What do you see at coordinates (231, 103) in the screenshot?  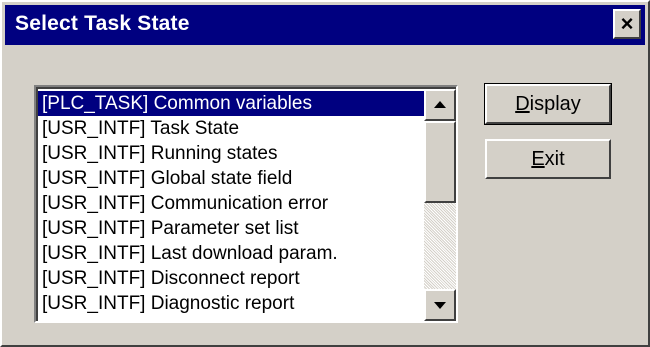 I see `list-item: [PLC_TASK] Common variables` at bounding box center [231, 103].